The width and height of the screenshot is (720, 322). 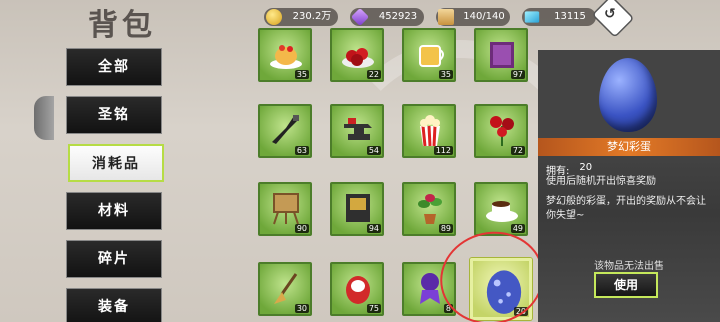 I want to click on gold-coin-icon, so click(x=274, y=17).